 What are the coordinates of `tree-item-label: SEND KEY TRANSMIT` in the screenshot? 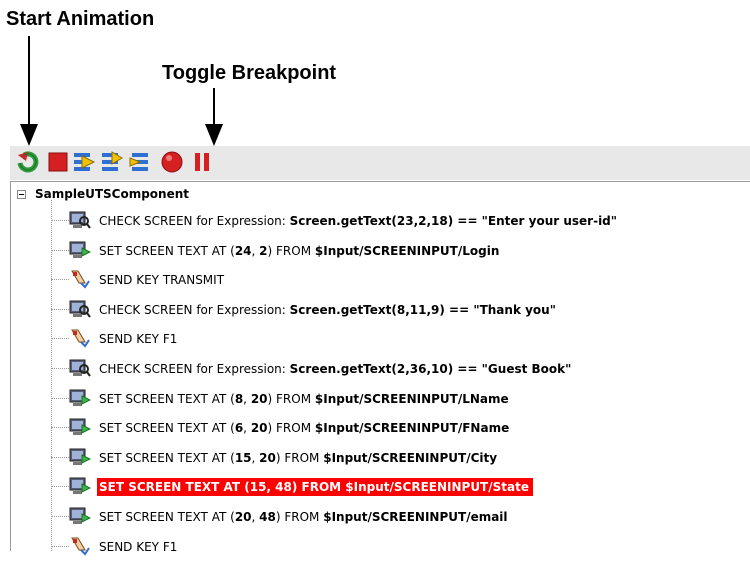 It's located at (162, 280).